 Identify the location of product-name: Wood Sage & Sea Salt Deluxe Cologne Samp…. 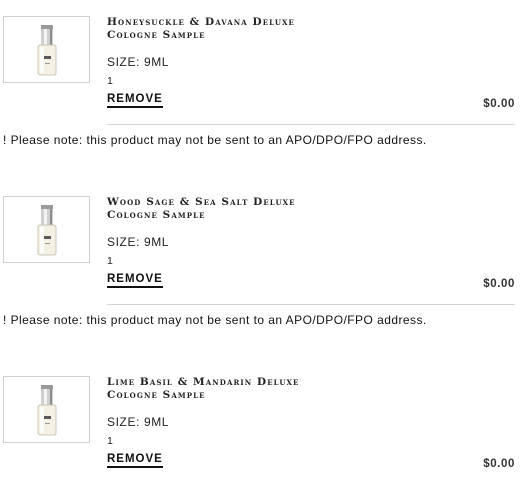
(272, 209).